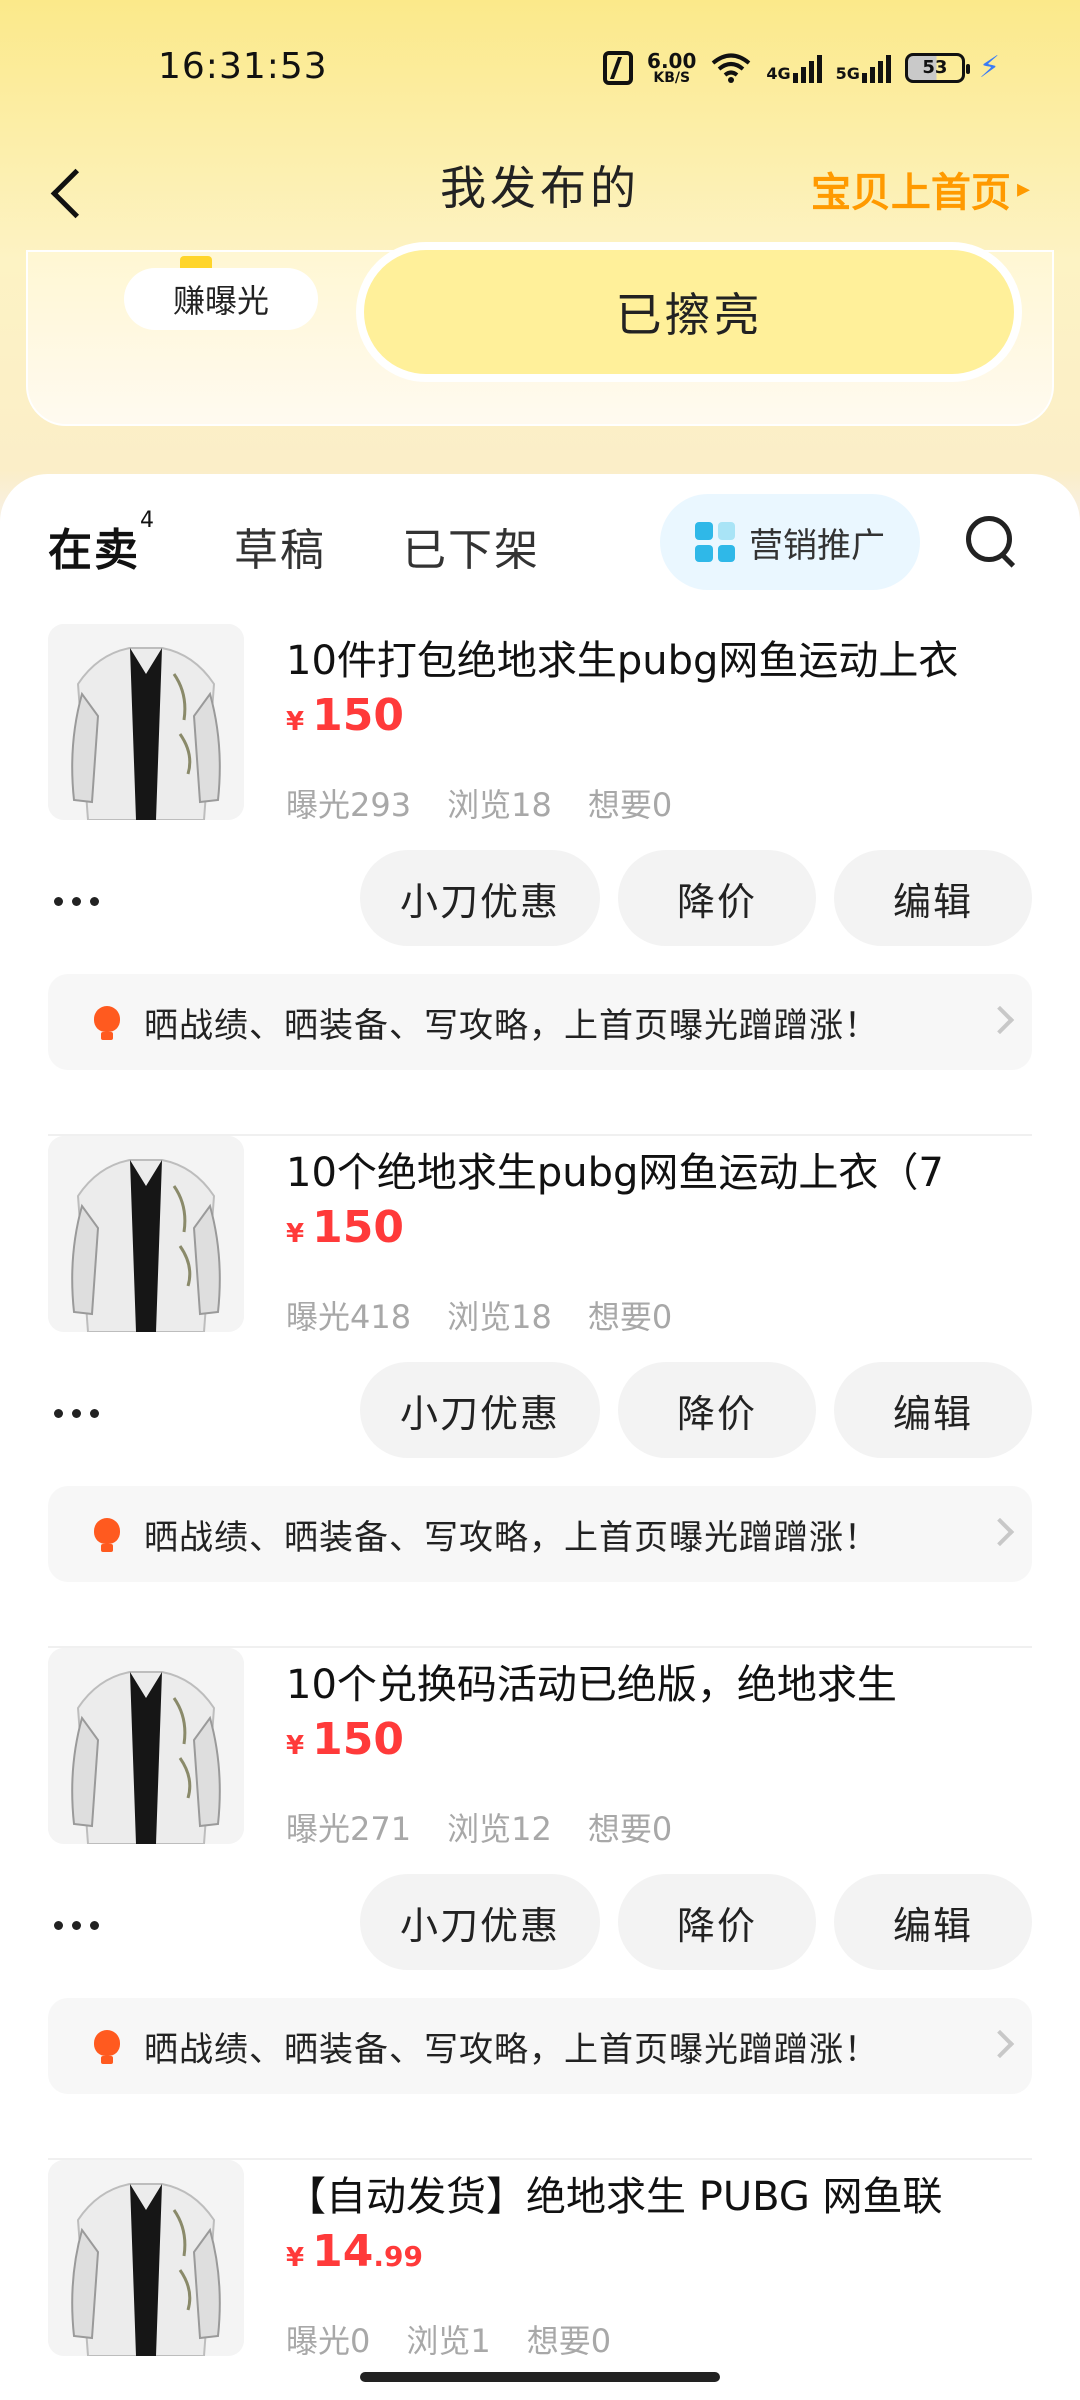  What do you see at coordinates (328, 2341) in the screenshot?
I see `exposure-count: 曝光0` at bounding box center [328, 2341].